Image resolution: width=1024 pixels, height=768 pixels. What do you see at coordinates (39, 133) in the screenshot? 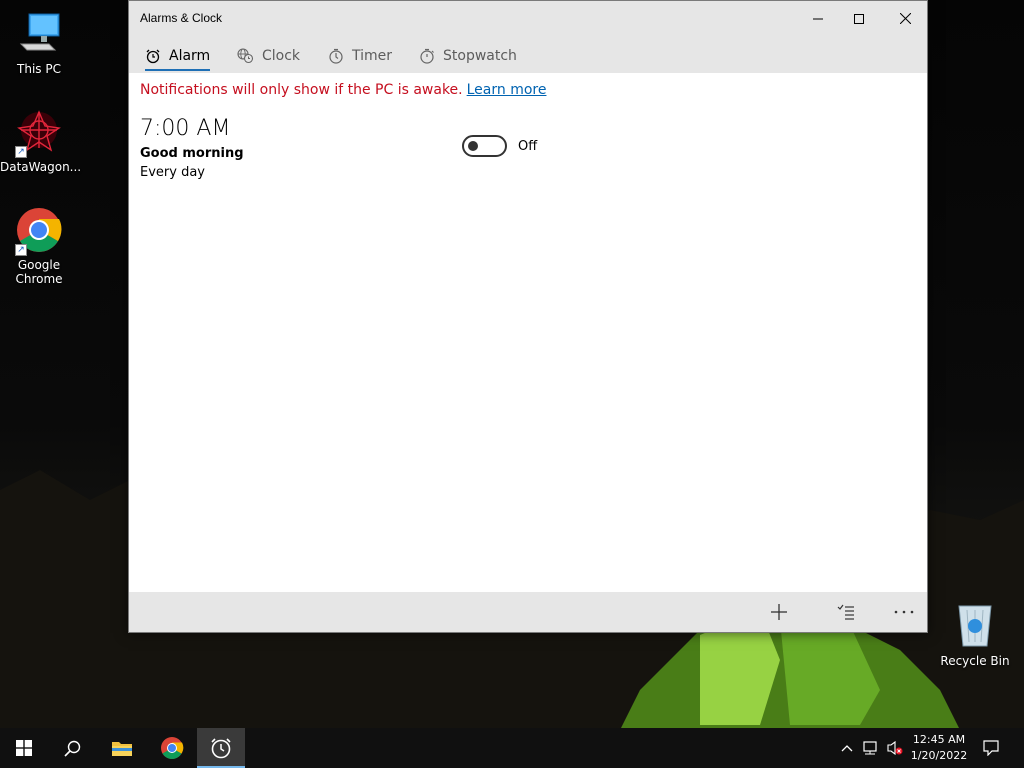
I see `datawagon-icon: ↗` at bounding box center [39, 133].